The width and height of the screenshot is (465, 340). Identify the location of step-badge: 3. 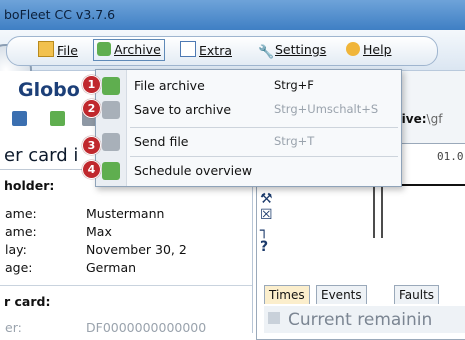
(91, 145).